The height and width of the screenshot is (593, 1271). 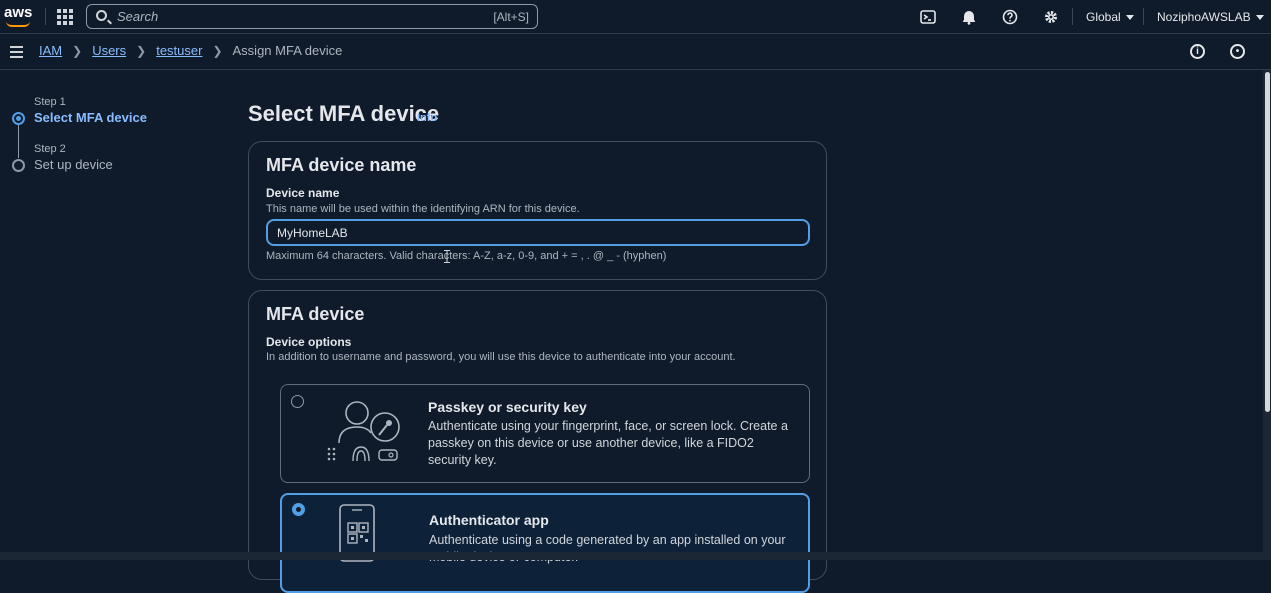 What do you see at coordinates (50, 50) in the screenshot?
I see `breadcrumb-iam: IAM` at bounding box center [50, 50].